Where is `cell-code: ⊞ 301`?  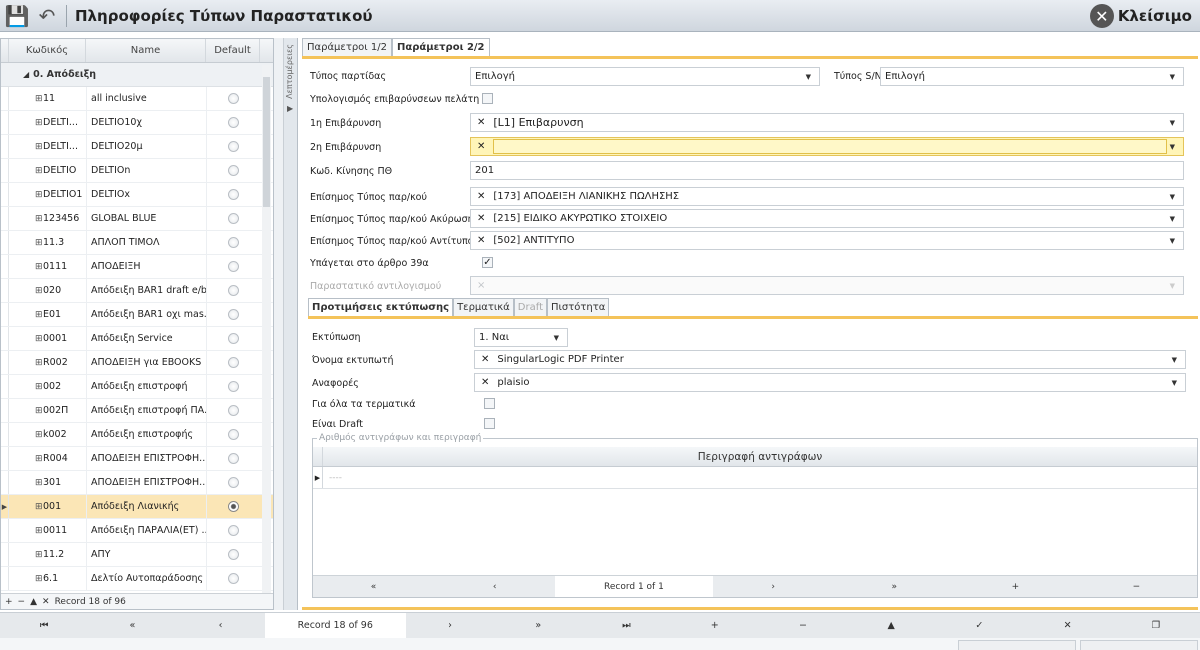
cell-code: ⊞ 301 is located at coordinates (47, 482).